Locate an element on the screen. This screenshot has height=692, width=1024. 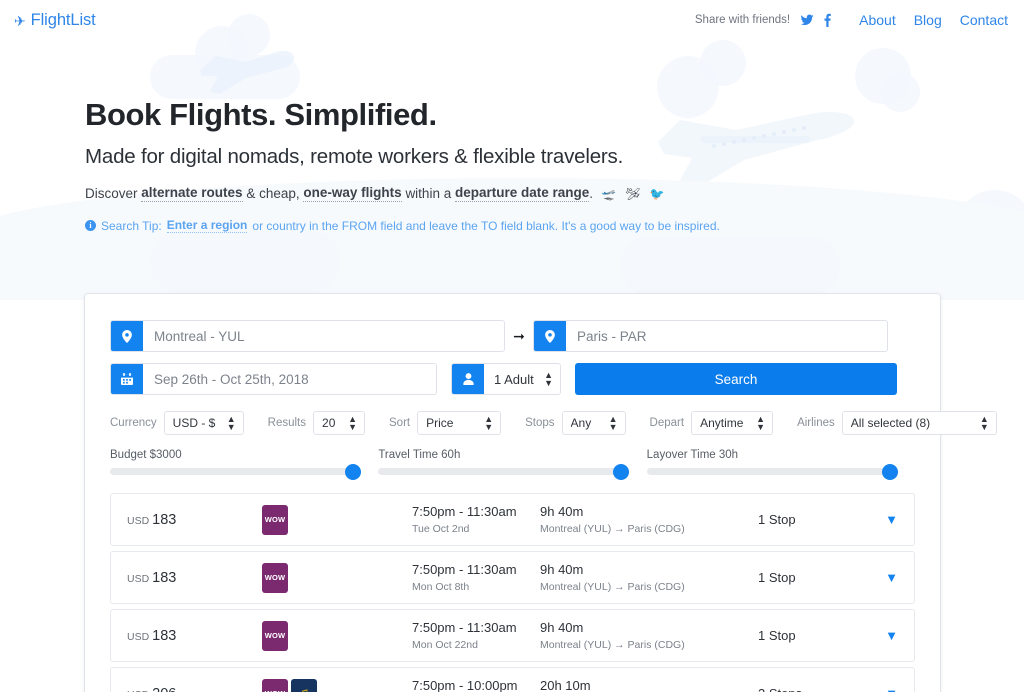
link-departure-date-range: departure date range is located at coordinates (522, 194).